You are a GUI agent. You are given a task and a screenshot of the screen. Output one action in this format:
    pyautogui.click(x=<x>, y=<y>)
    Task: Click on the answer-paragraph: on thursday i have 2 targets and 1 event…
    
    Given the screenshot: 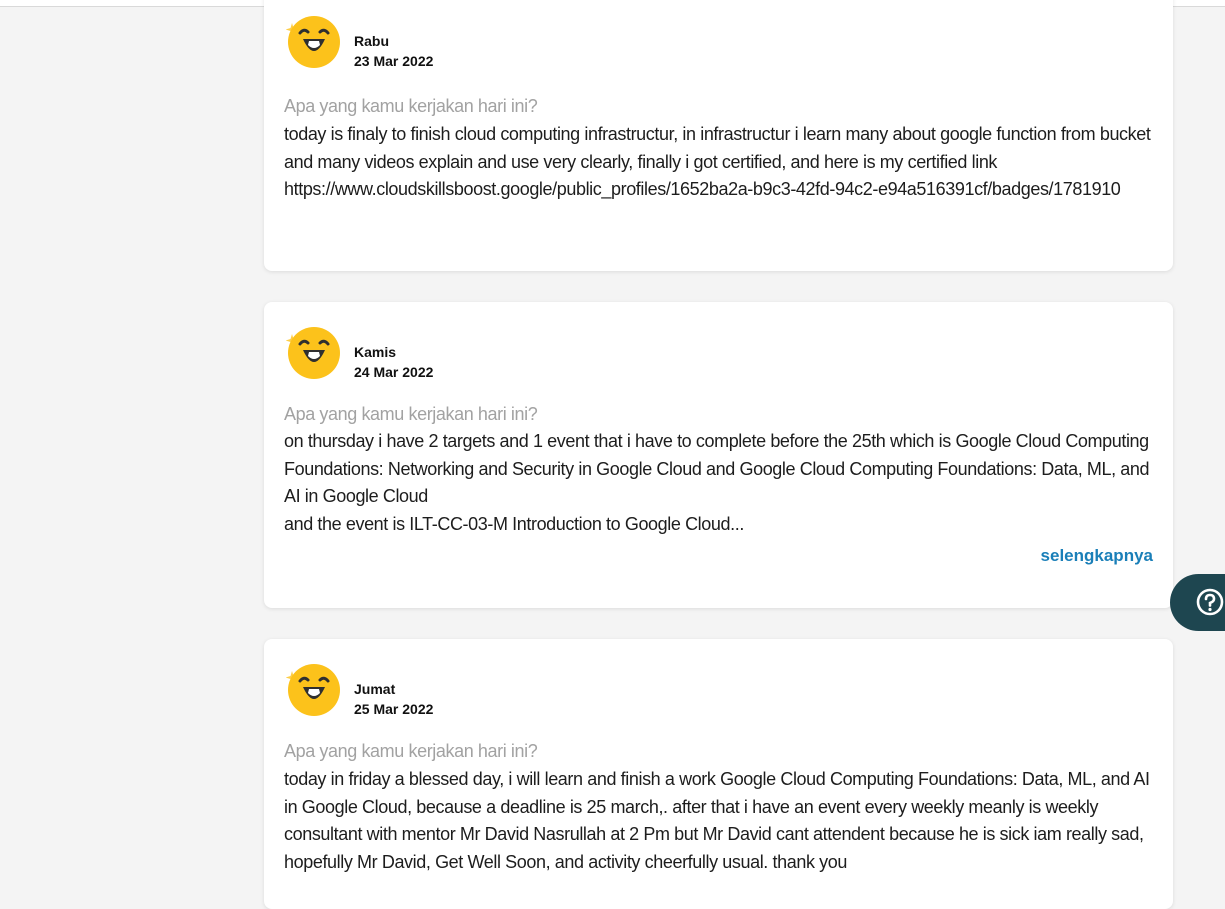 What is the action you would take?
    pyautogui.click(x=717, y=468)
    